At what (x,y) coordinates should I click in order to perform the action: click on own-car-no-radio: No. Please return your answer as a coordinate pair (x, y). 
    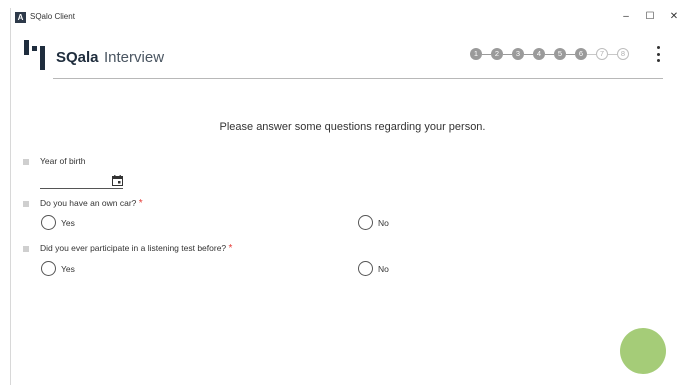
    Looking at the image, I should click on (373, 222).